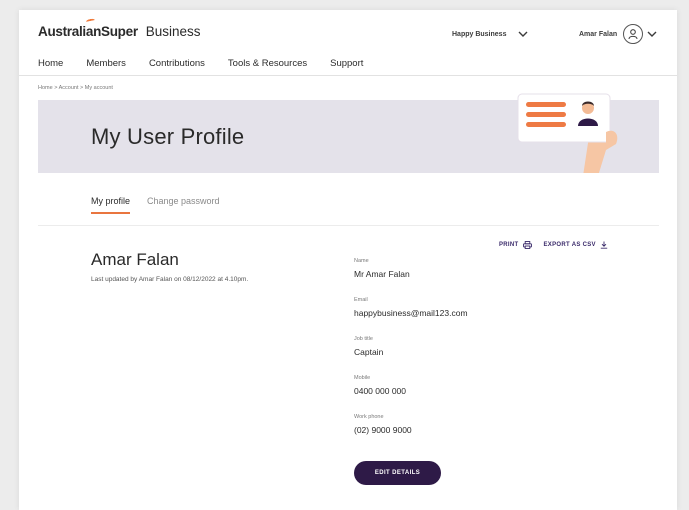  I want to click on nav-home: Home, so click(50, 63).